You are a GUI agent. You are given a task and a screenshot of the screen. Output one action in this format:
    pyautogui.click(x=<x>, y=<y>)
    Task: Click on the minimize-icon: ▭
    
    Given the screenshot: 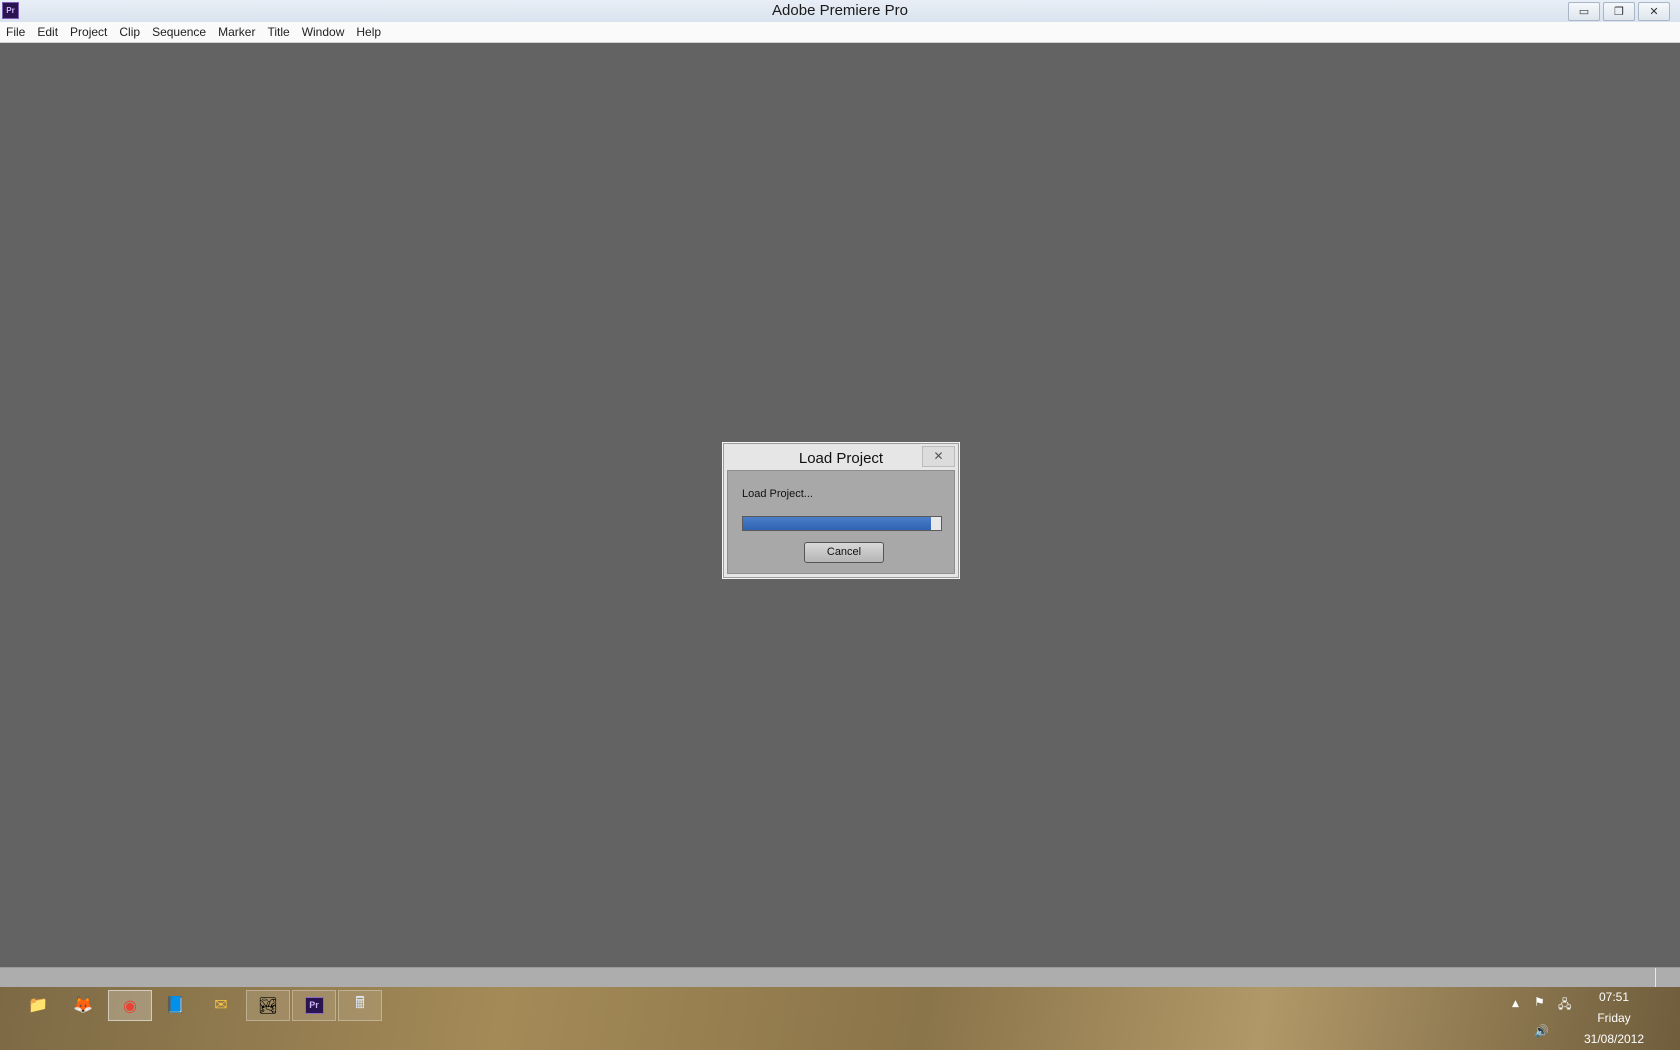 What is the action you would take?
    pyautogui.click(x=1584, y=11)
    